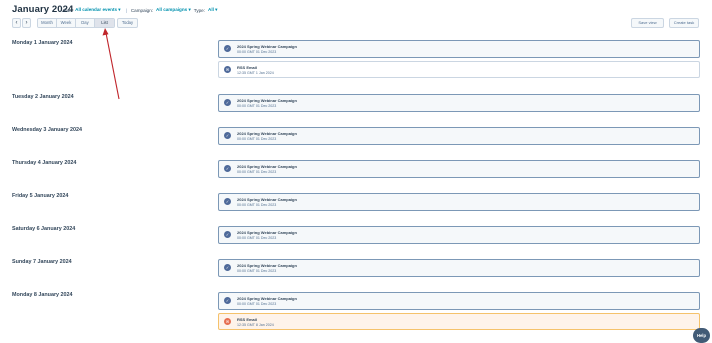 This screenshot has height=343, width=712. What do you see at coordinates (43, 97) in the screenshot?
I see `day-label: Tuesday 2 January 2024` at bounding box center [43, 97].